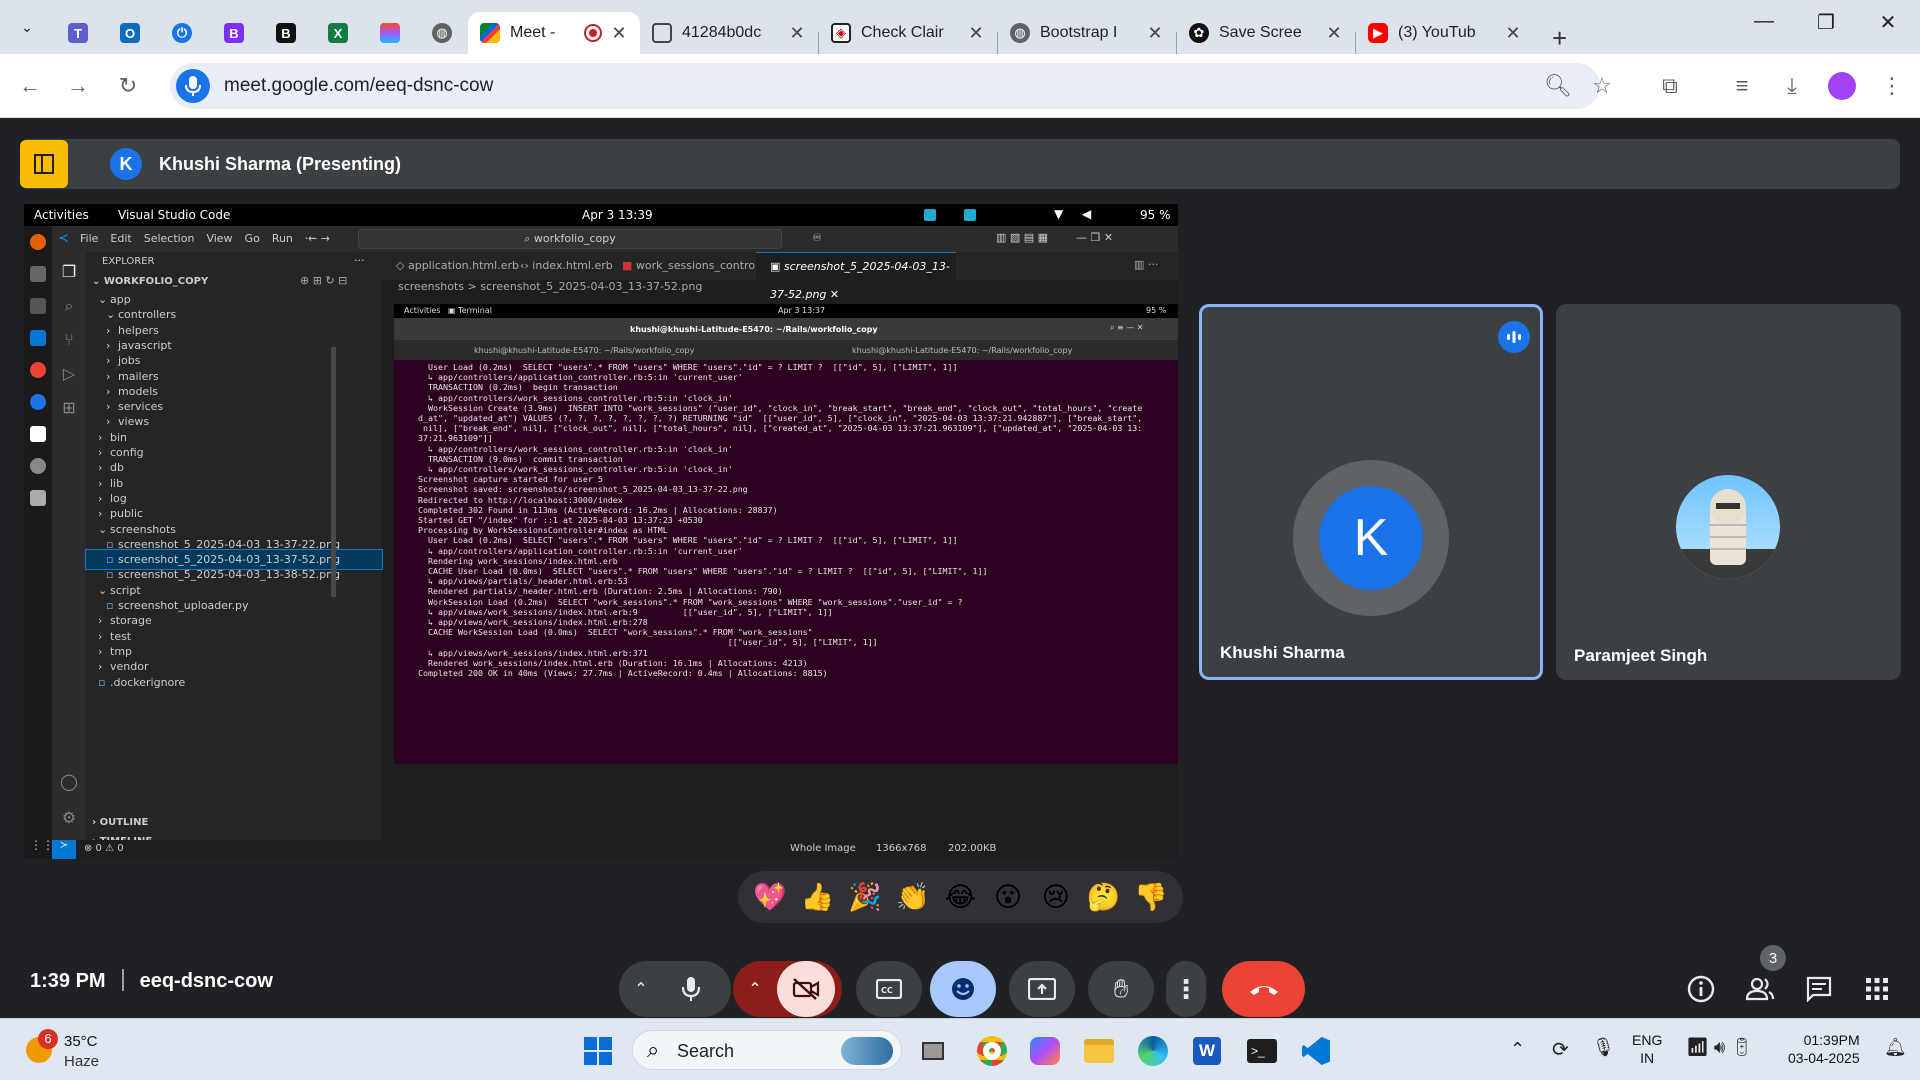  I want to click on microphone-in-use-icon, so click(193, 86).